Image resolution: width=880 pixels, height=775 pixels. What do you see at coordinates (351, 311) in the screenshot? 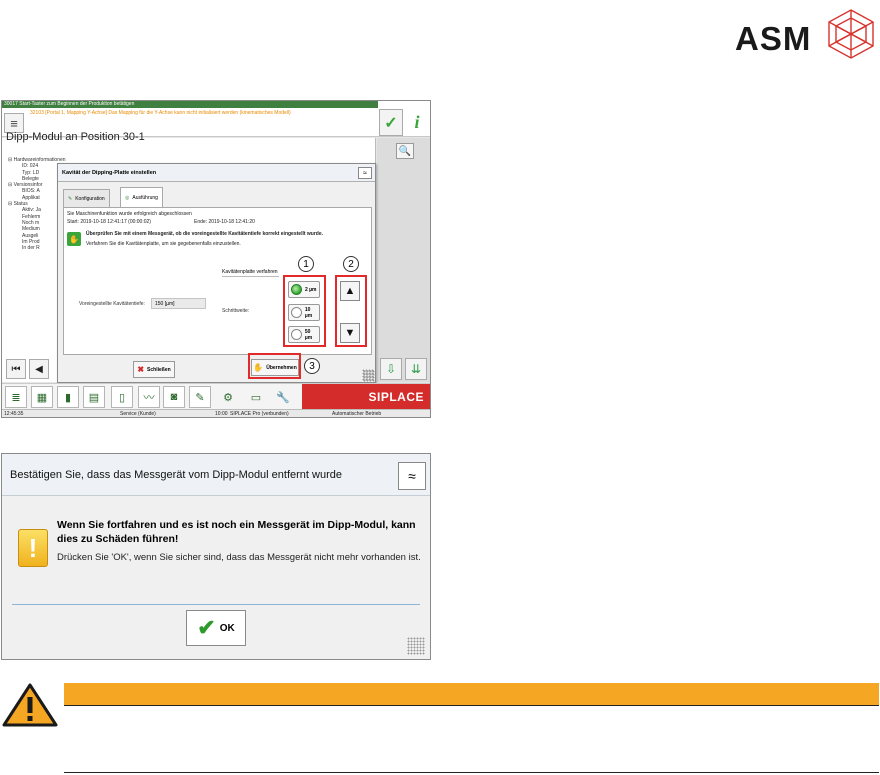
I see `highlight-arrow-buttons` at bounding box center [351, 311].